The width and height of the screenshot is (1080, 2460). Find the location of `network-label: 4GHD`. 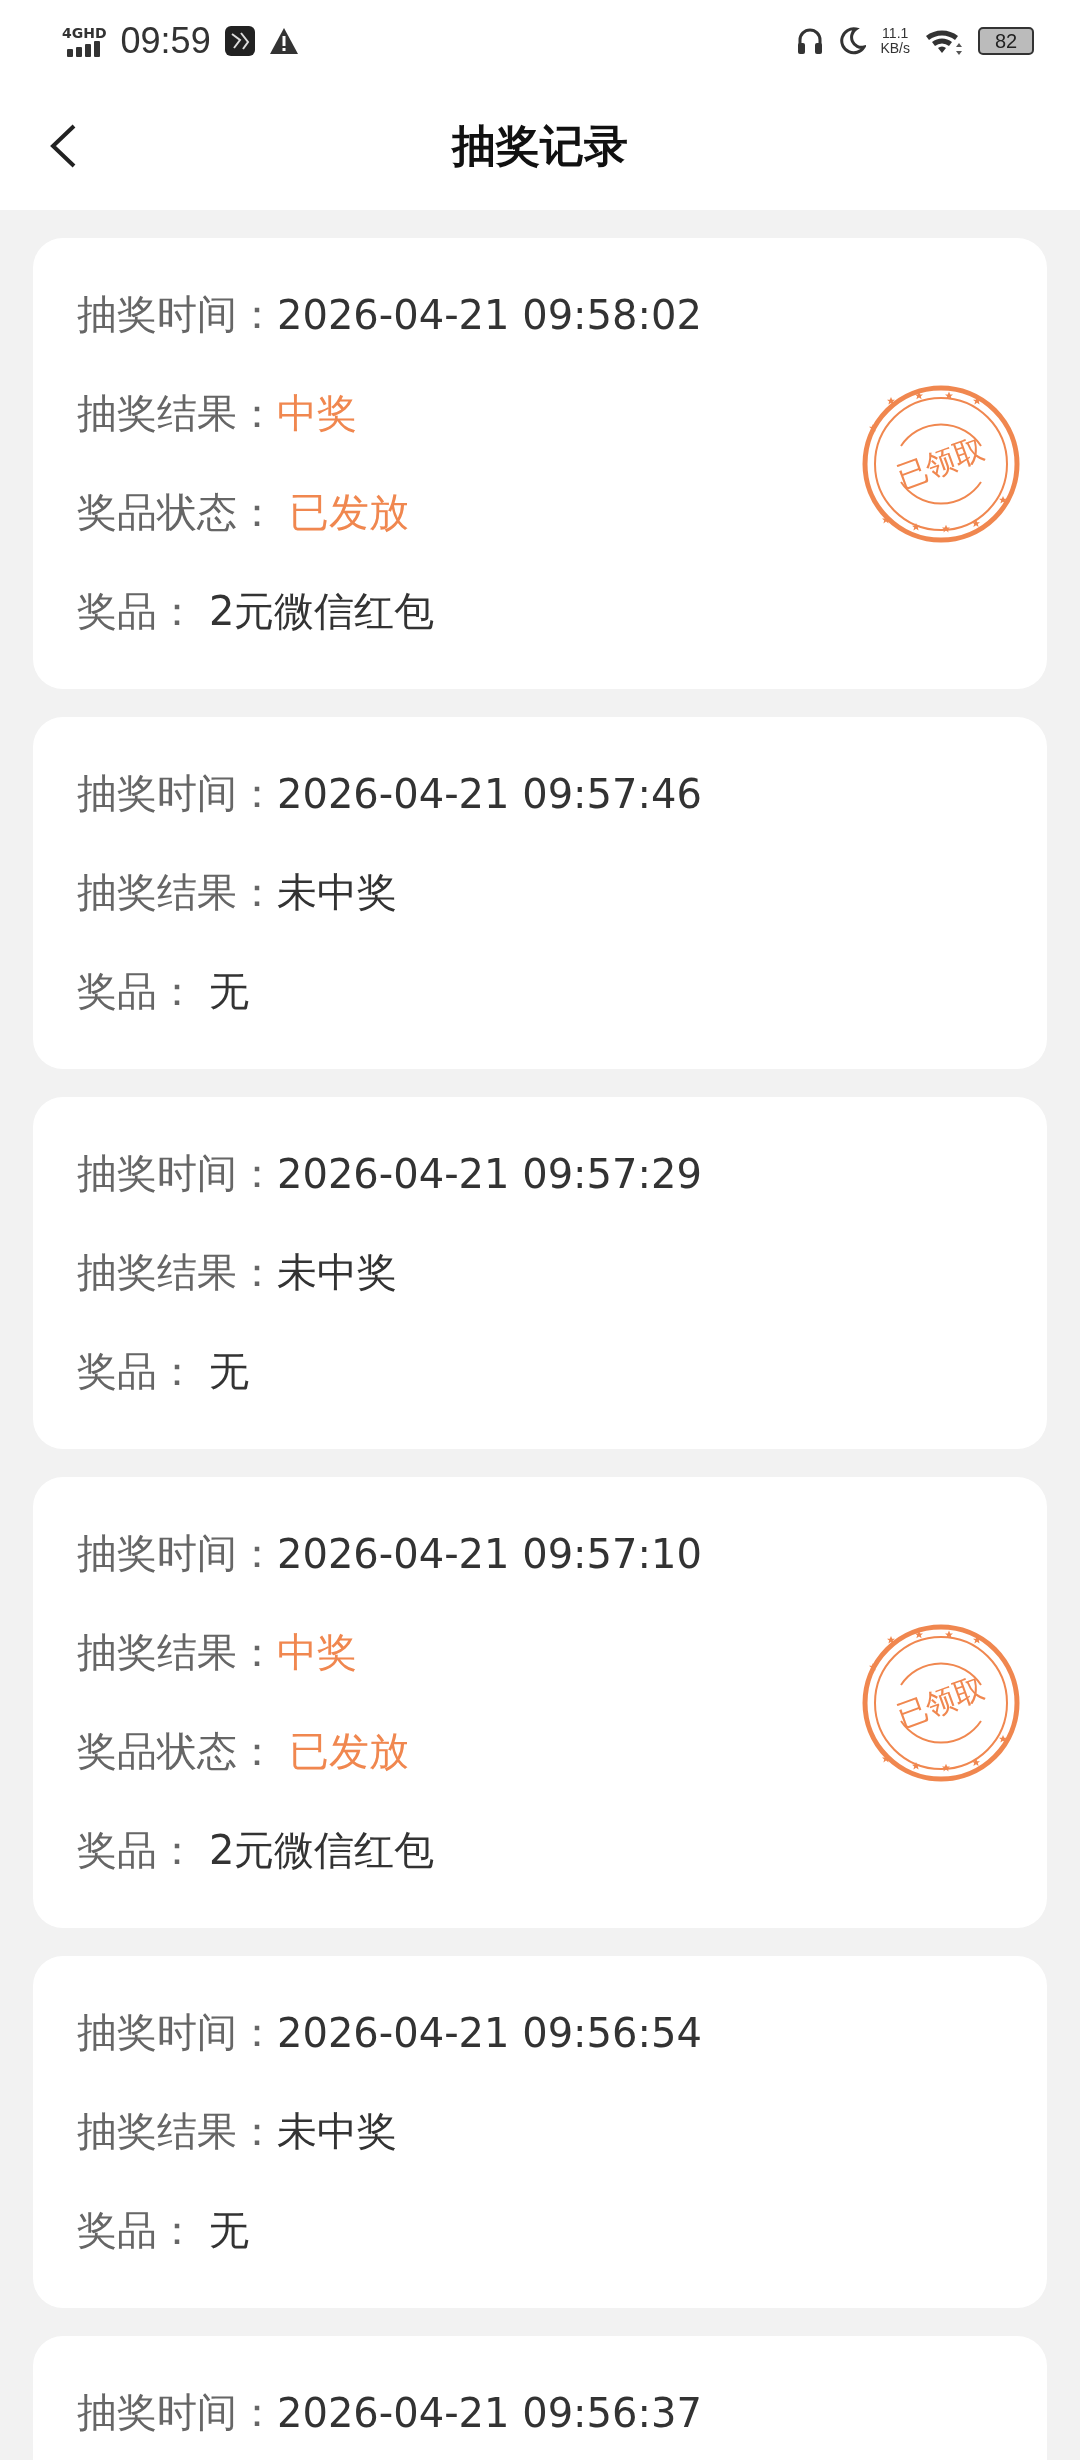

network-label: 4GHD is located at coordinates (84, 32).